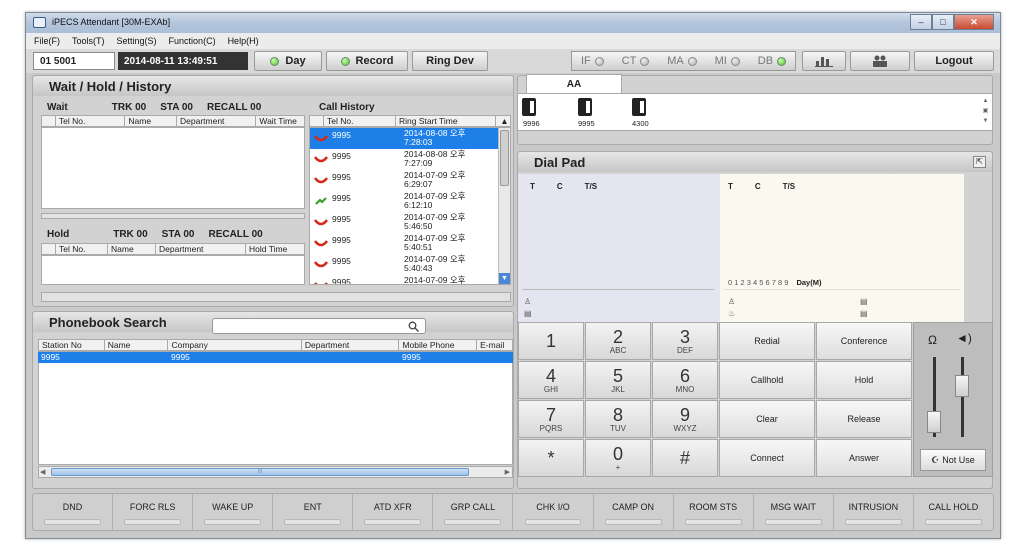 The height and width of the screenshot is (549, 1024). Describe the element at coordinates (192, 41) in the screenshot. I see `menu-function: Function(C)` at that location.